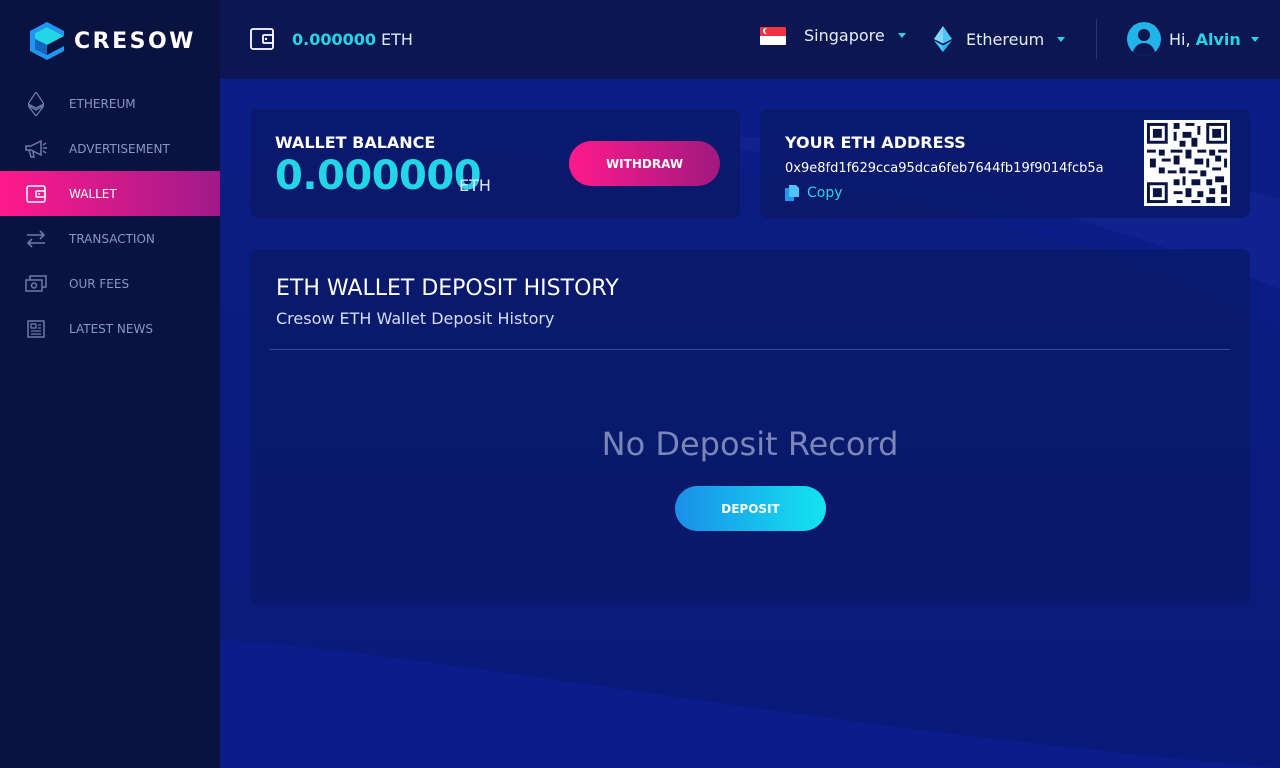  I want to click on megaphone-icon, so click(36, 149).